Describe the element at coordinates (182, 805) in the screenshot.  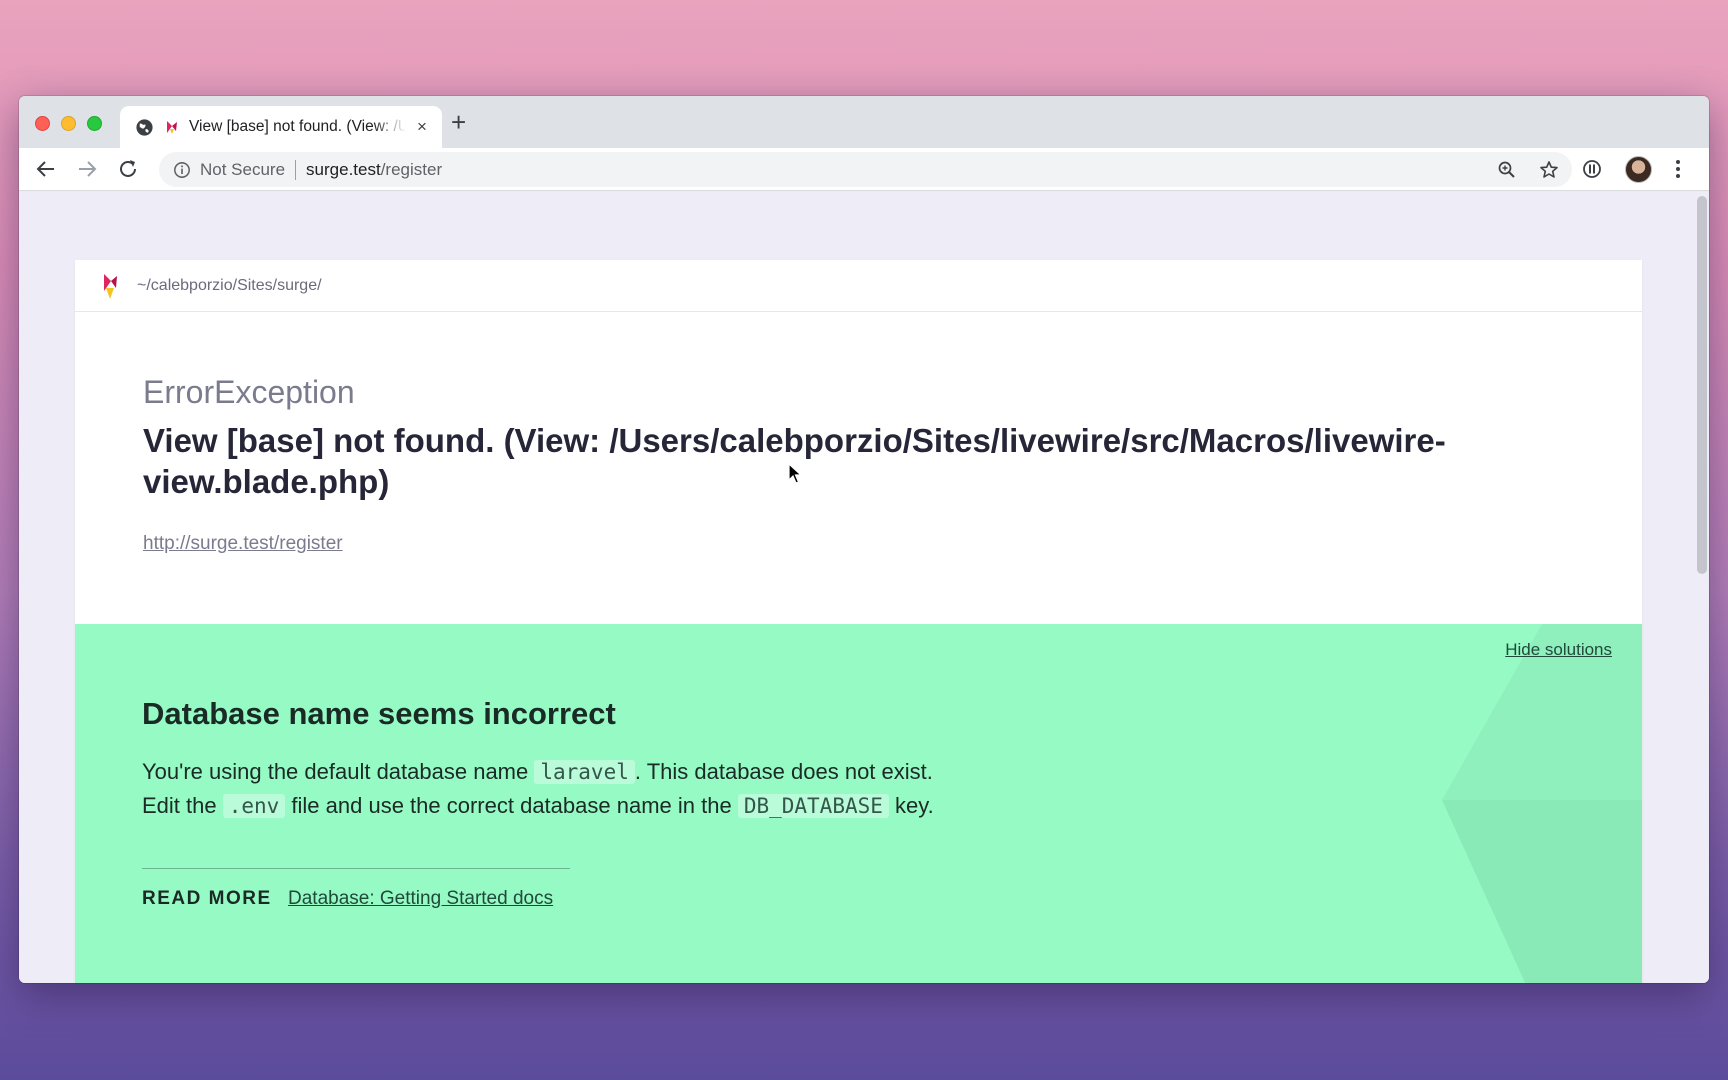
I see `text-segment: Edit the` at that location.